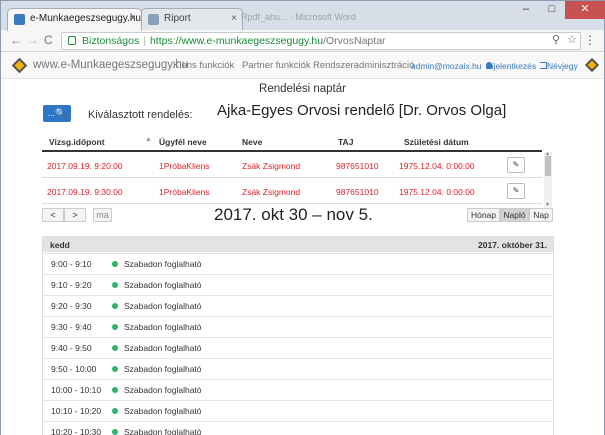 Image resolution: width=605 pixels, height=435 pixels. I want to click on url-host: https://www.e-munkaegeszsegugy.hu, so click(236, 41).